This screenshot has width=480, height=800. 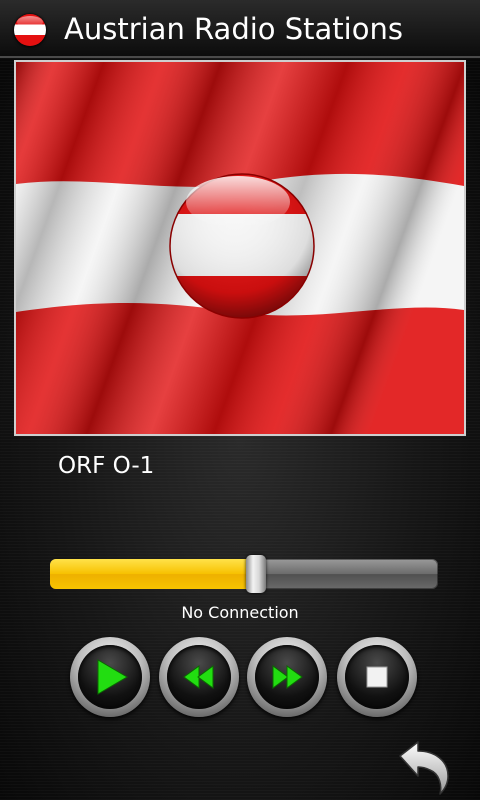 I want to click on rewind-icon, so click(x=198, y=677).